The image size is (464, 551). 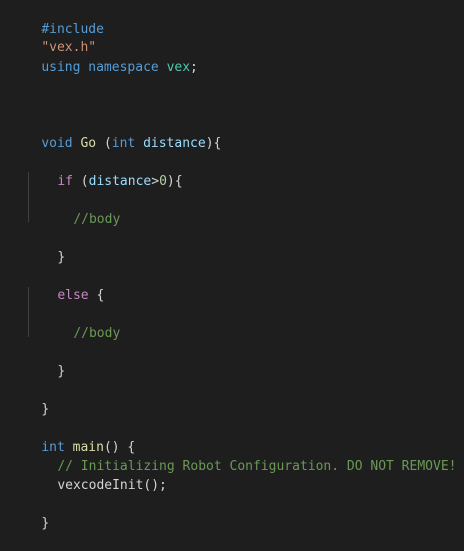 What do you see at coordinates (100, 295) in the screenshot?
I see `open-brace: {` at bounding box center [100, 295].